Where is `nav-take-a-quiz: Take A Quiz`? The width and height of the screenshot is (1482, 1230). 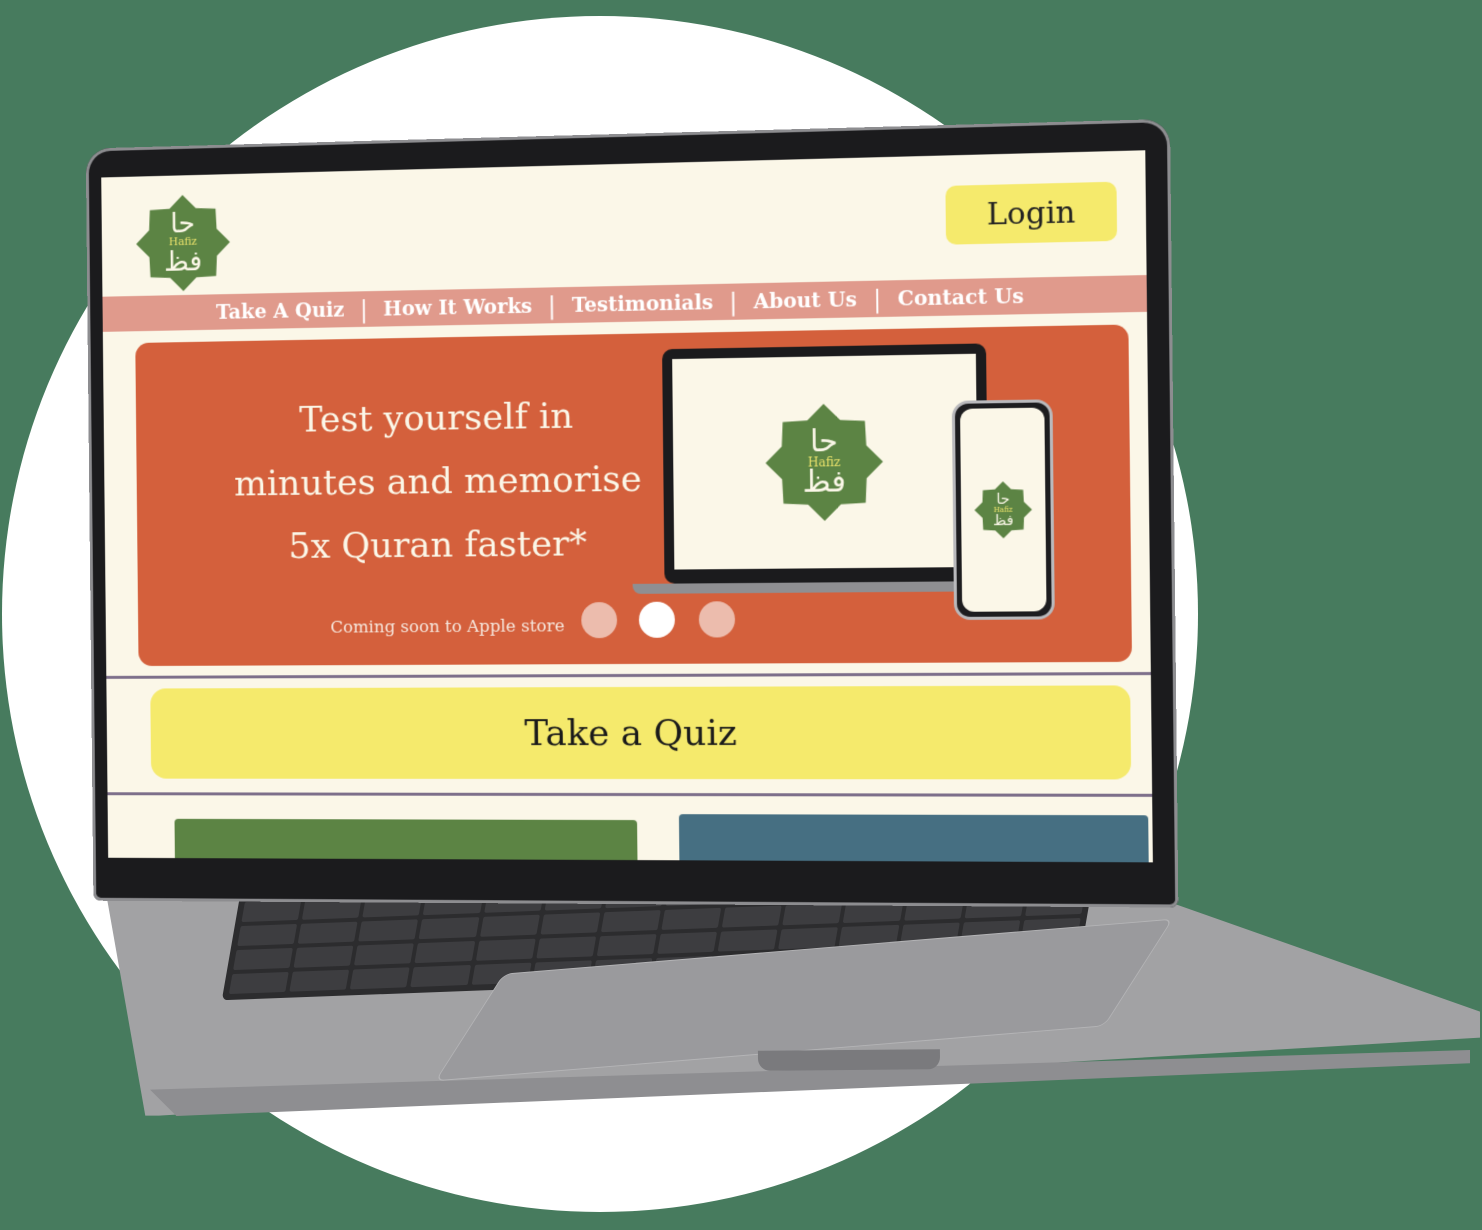
nav-take-a-quiz: Take A Quiz is located at coordinates (280, 311).